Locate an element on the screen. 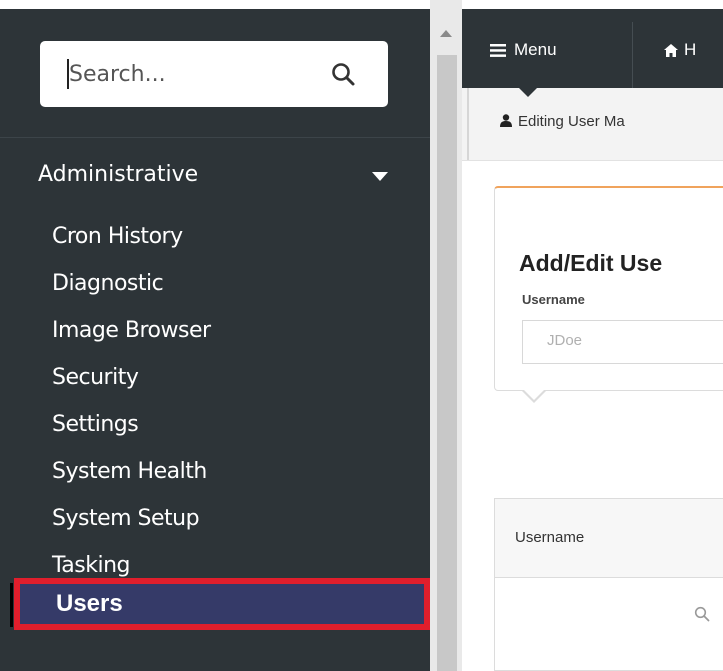 The width and height of the screenshot is (723, 671). scroll-up-arrow-icon is located at coordinates (446, 33).